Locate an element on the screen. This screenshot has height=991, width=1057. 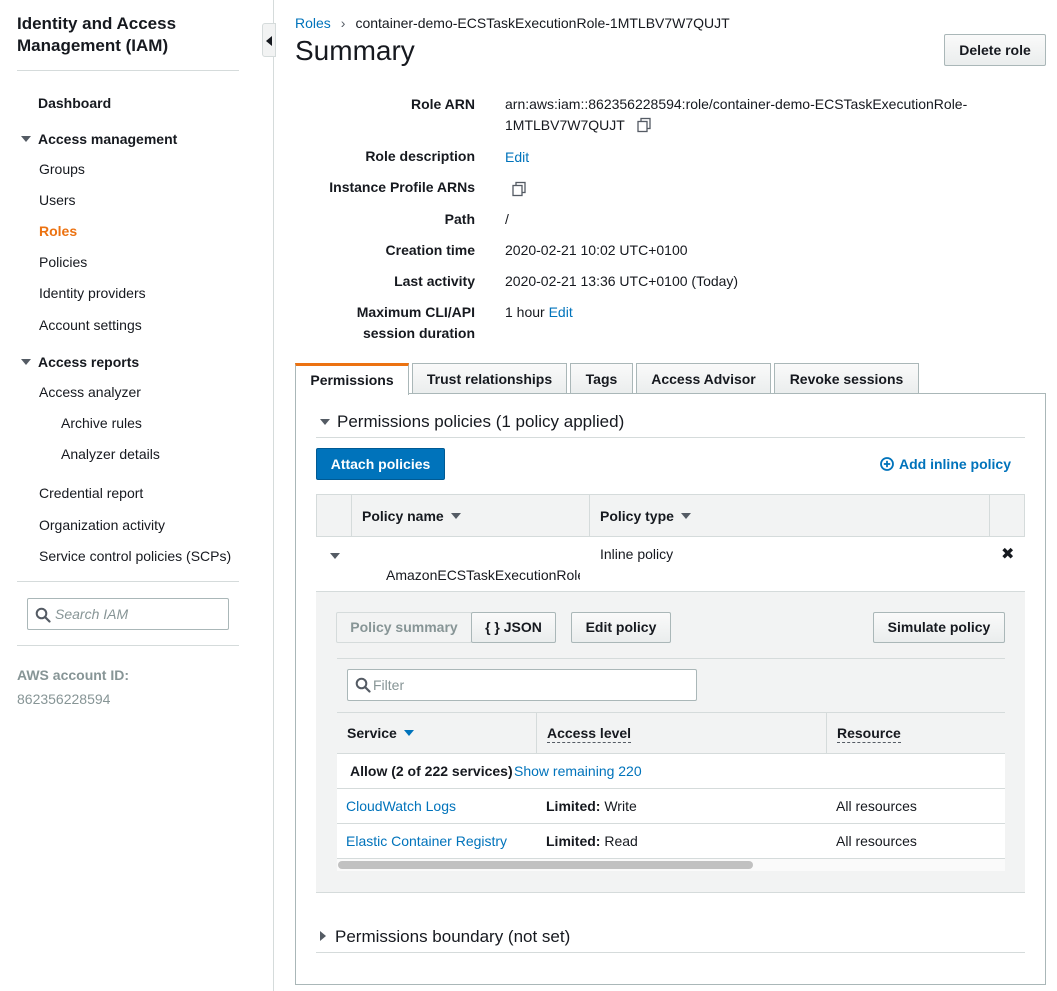
instance-profile-label: Instance Profile ARNs is located at coordinates (402, 187).